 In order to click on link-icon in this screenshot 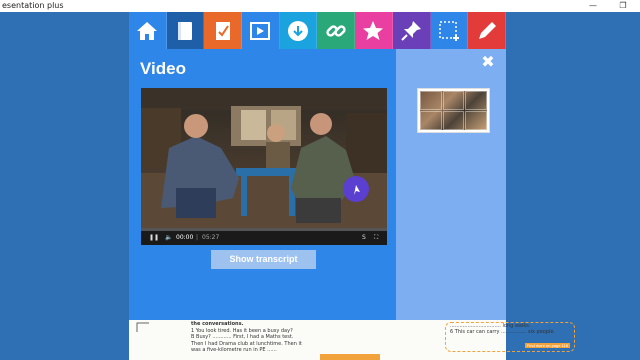, I will do `click(336, 30)`.